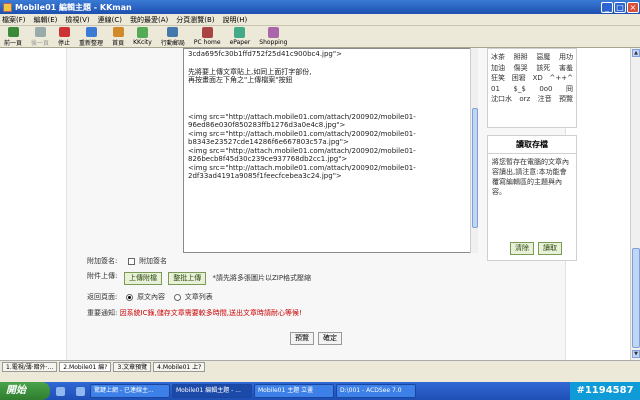 Image resolution: width=640 pixels, height=400 pixels. What do you see at coordinates (566, 68) in the screenshot?
I see `emoji-item: 害羞` at bounding box center [566, 68].